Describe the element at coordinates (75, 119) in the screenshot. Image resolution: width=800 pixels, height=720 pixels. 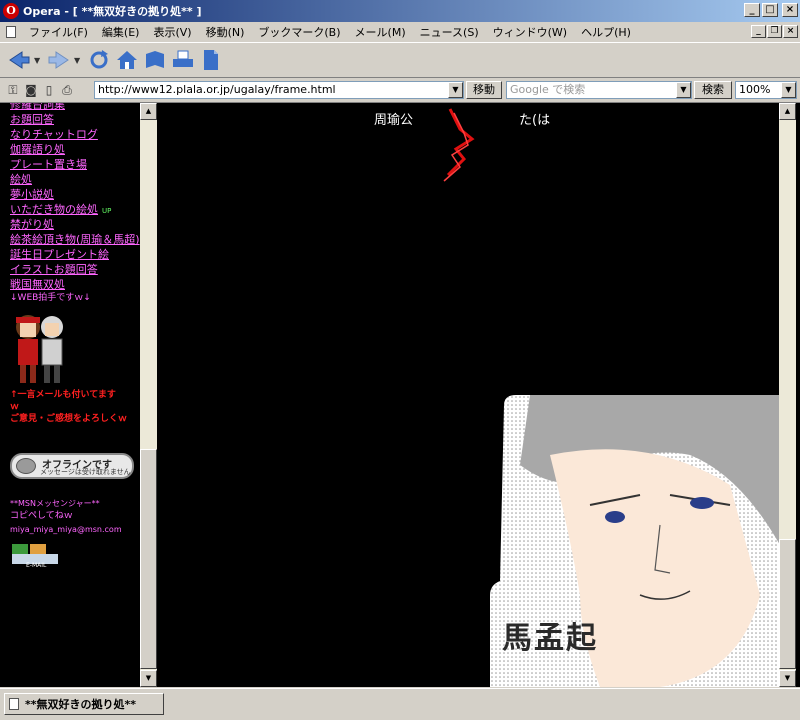
I see `nav-link-odai: お題回答` at that location.